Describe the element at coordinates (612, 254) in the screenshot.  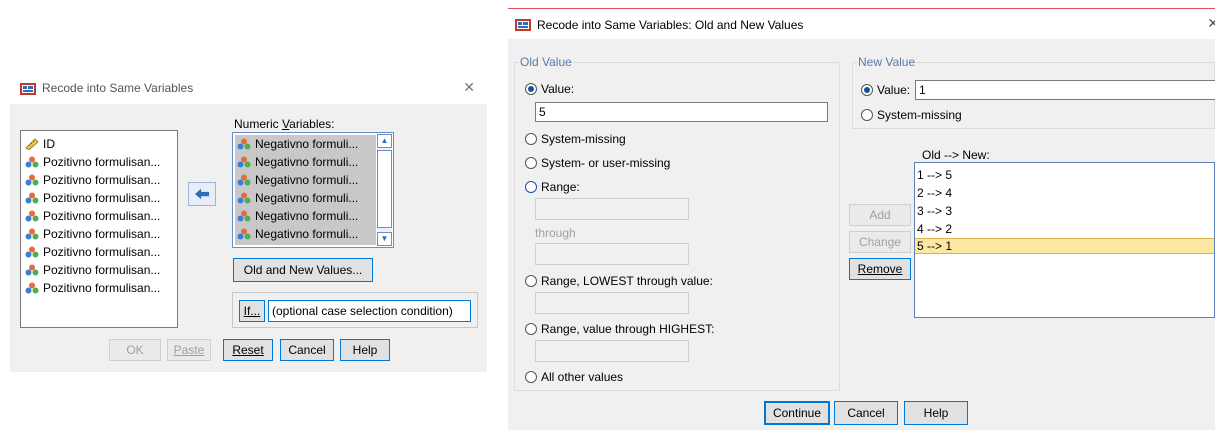
I see `range-to-input` at that location.